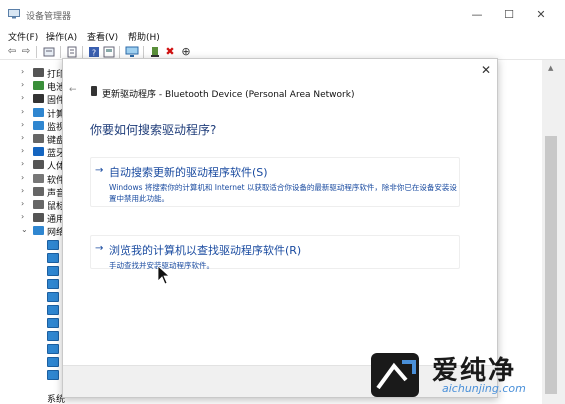 The height and width of the screenshot is (404, 565). What do you see at coordinates (484, 388) in the screenshot?
I see `watermark-url: aichunjing.com` at bounding box center [484, 388].